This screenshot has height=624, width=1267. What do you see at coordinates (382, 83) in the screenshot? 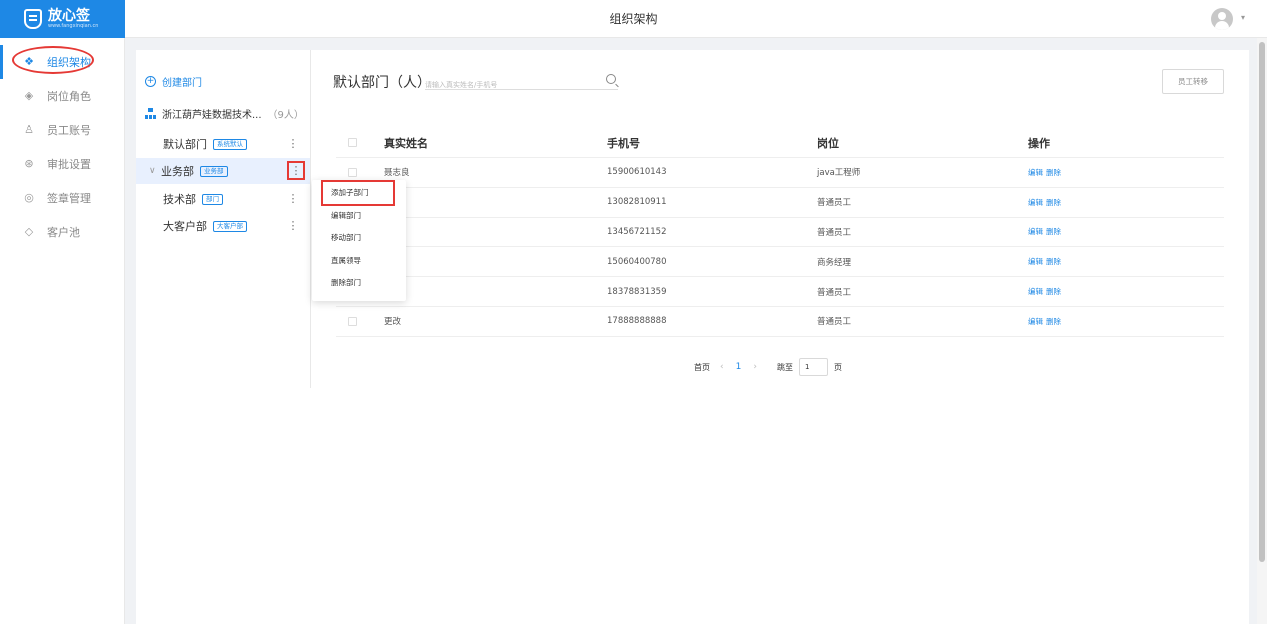
I see `department-title: 默认部门（人）` at bounding box center [382, 83].